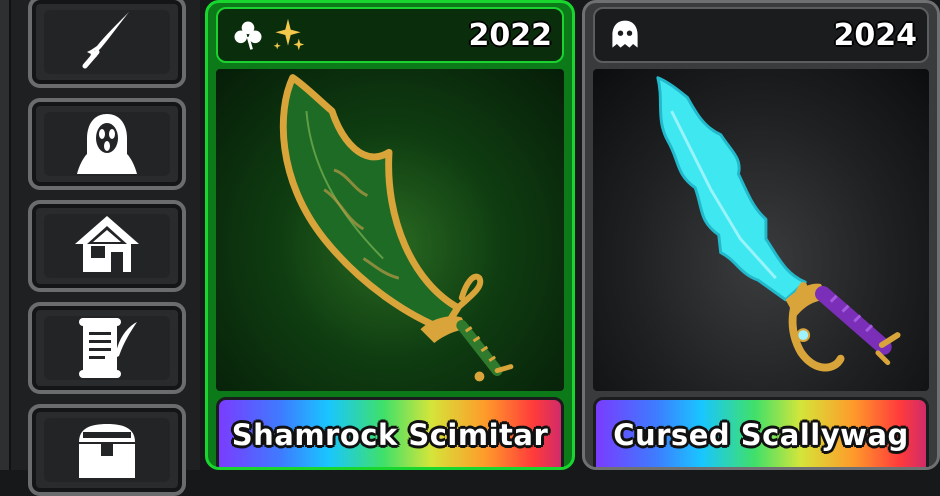 The image size is (940, 496). I want to click on ghost-mask-icon, so click(107, 144).